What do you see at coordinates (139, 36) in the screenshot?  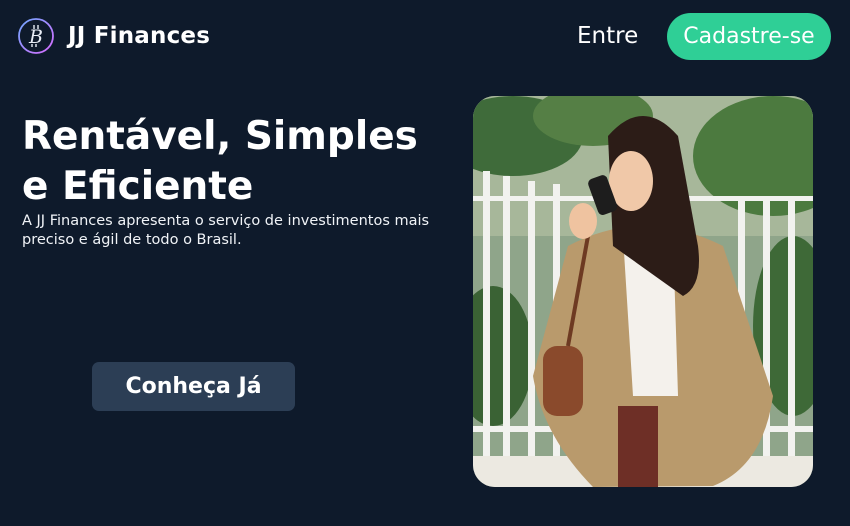 I see `brand-name: JJ Finances` at bounding box center [139, 36].